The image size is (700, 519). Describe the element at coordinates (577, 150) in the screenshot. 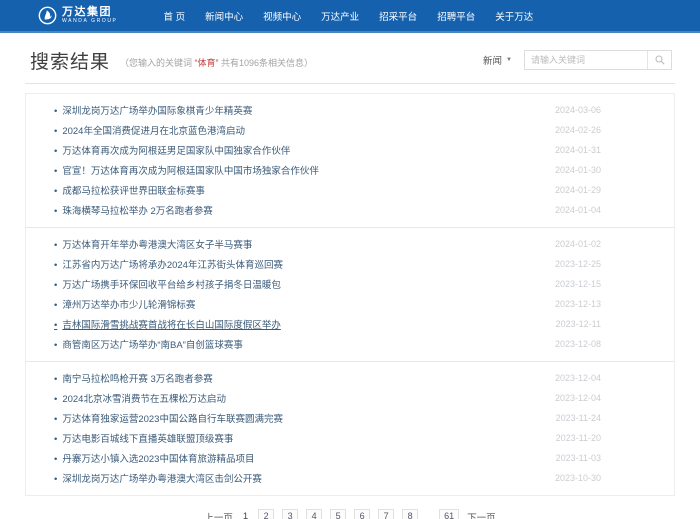

I see `result-date: 2024-01-31` at that location.